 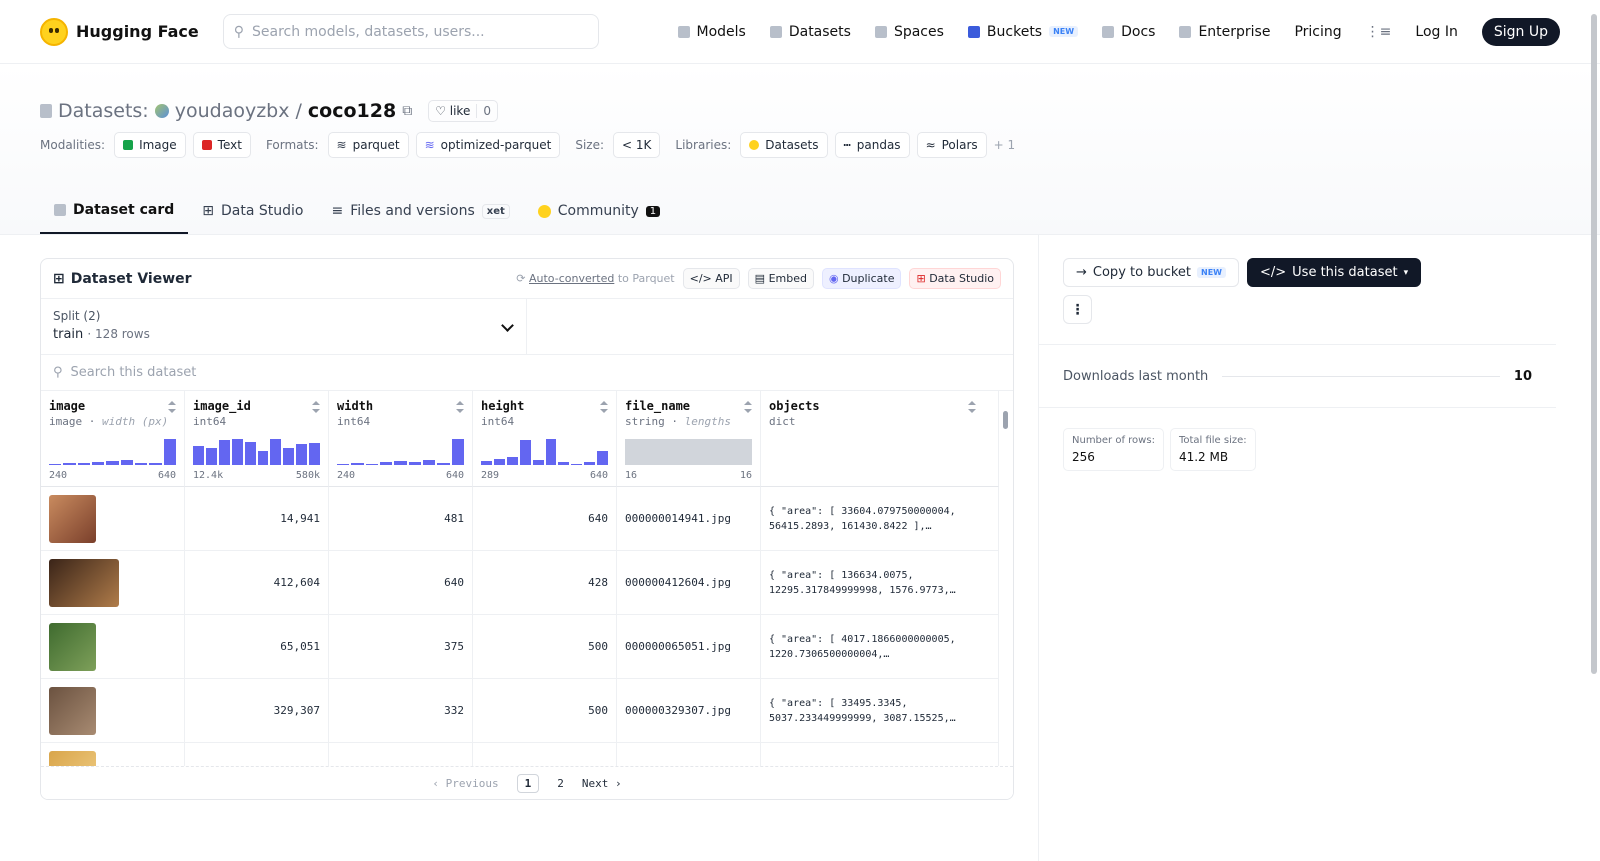 What do you see at coordinates (1005, 145) in the screenshot?
I see `more-libraries-link: + 1` at bounding box center [1005, 145].